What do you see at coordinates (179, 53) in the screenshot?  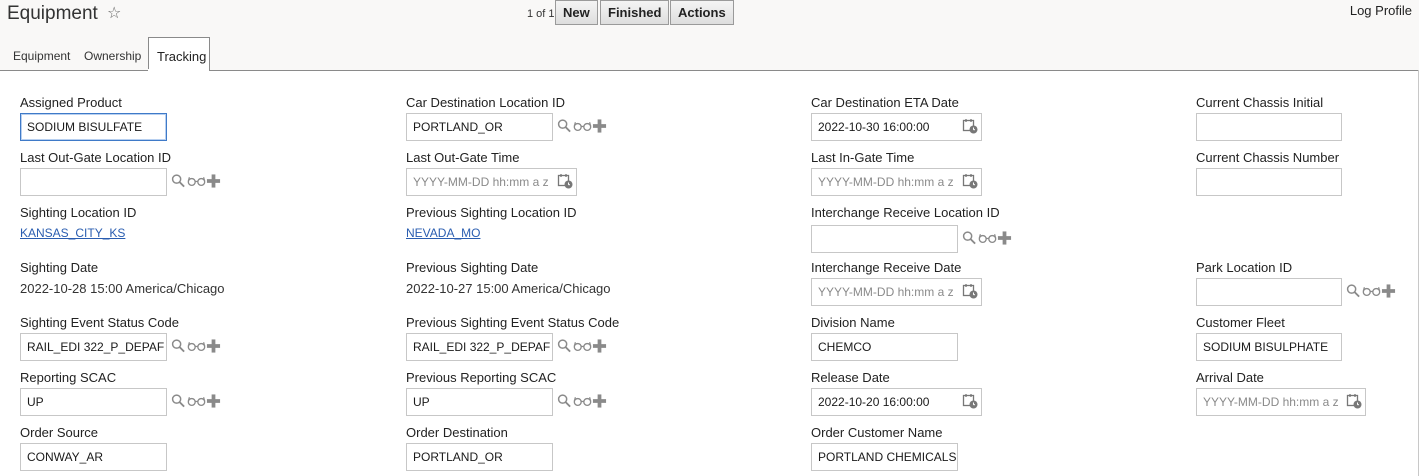 I see `tab-tracking: Tracking` at bounding box center [179, 53].